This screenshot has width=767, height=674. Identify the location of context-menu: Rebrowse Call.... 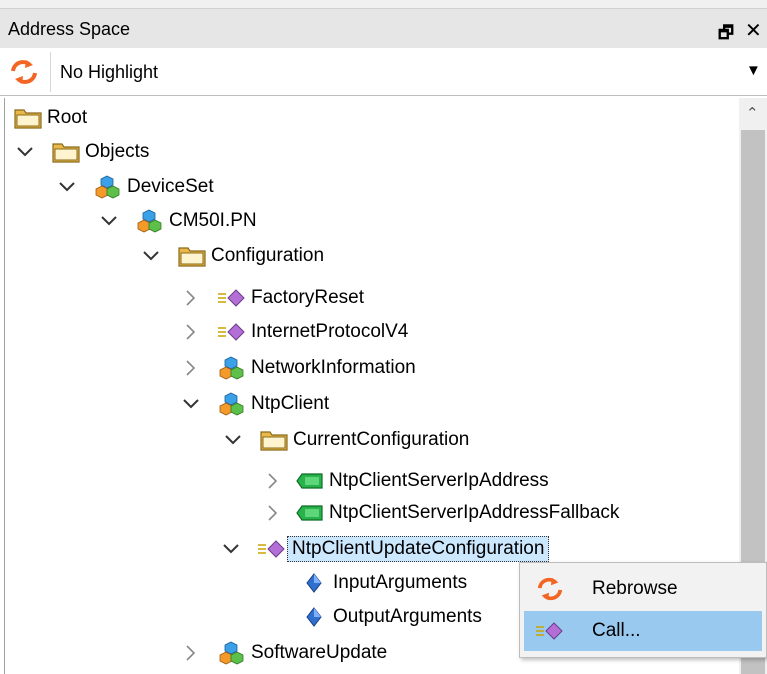
(643, 610).